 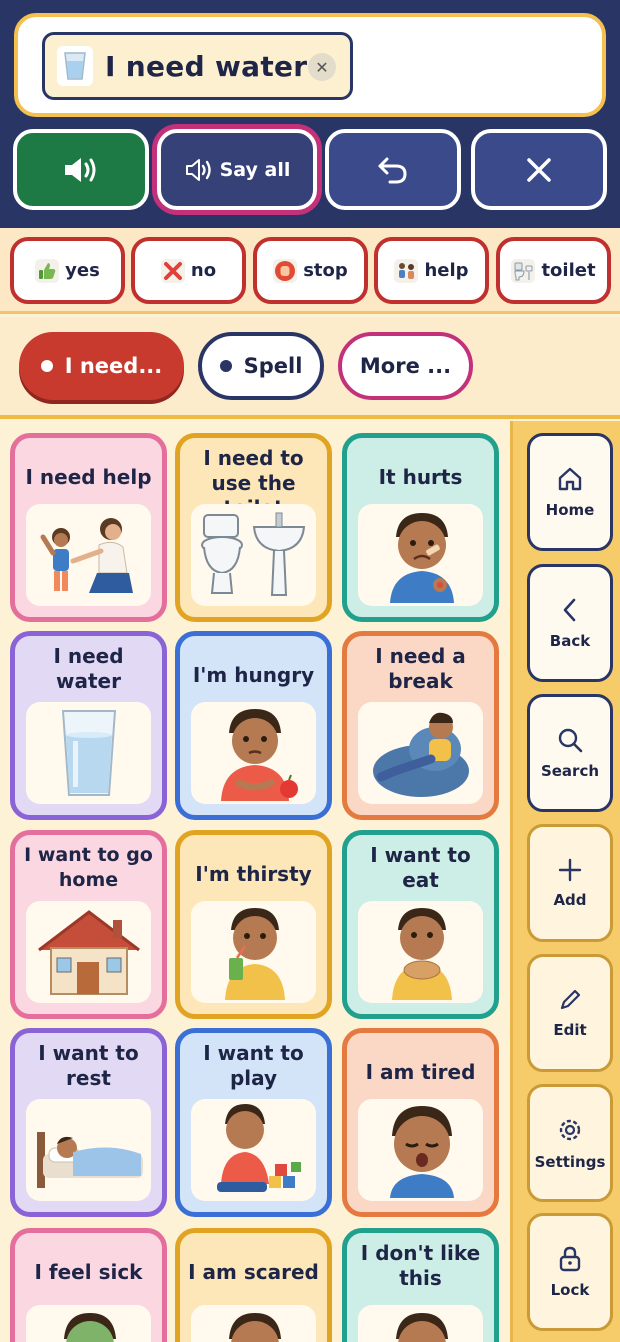 What do you see at coordinates (570, 999) in the screenshot?
I see `pencil-icon` at bounding box center [570, 999].